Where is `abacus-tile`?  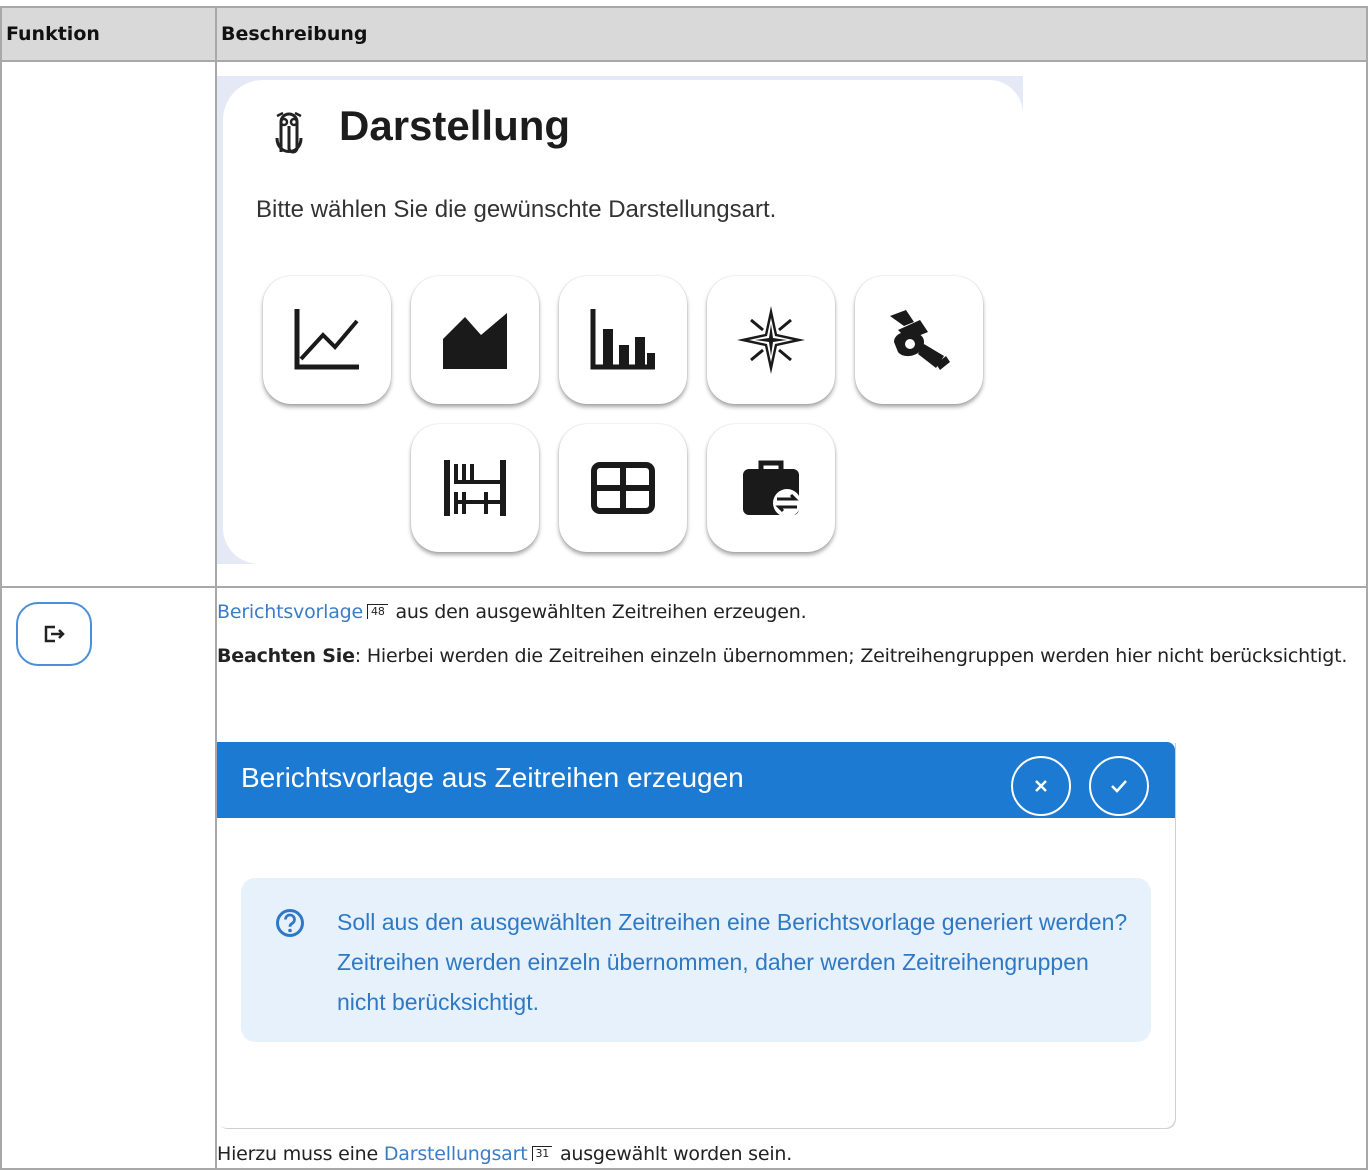 abacus-tile is located at coordinates (475, 488).